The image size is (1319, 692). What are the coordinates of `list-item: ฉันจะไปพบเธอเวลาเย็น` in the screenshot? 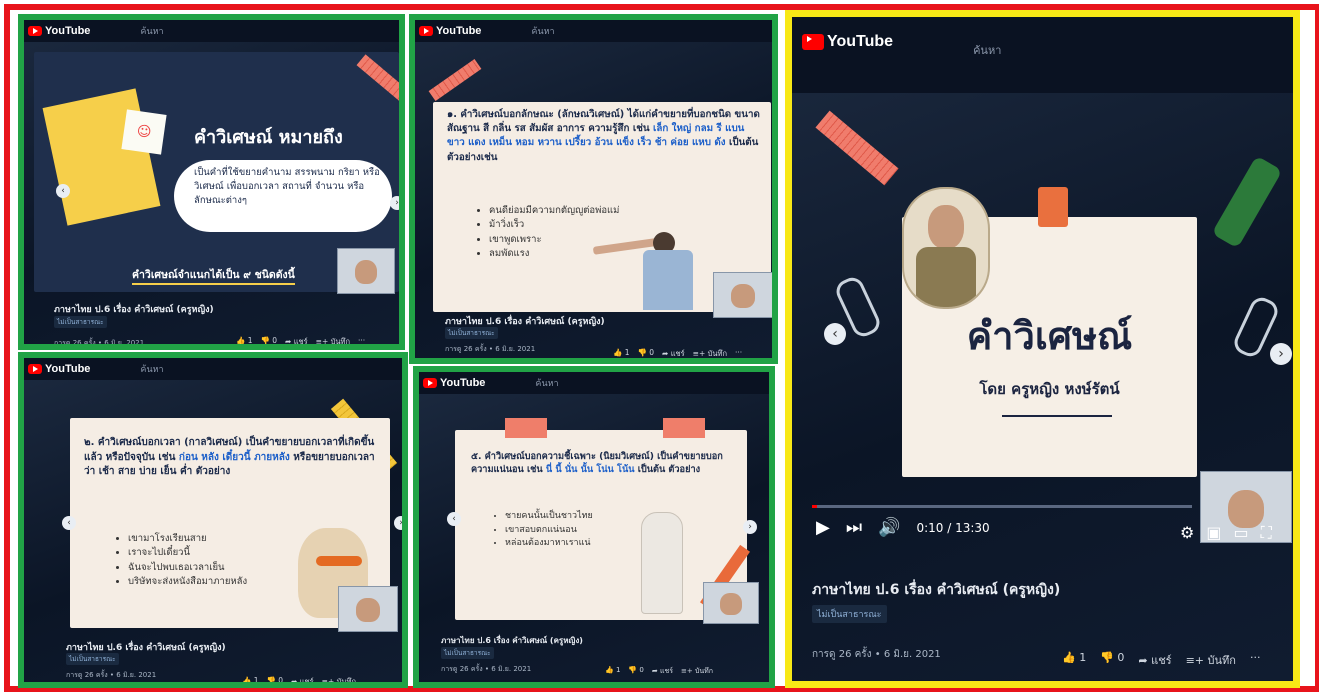 It's located at (187, 568).